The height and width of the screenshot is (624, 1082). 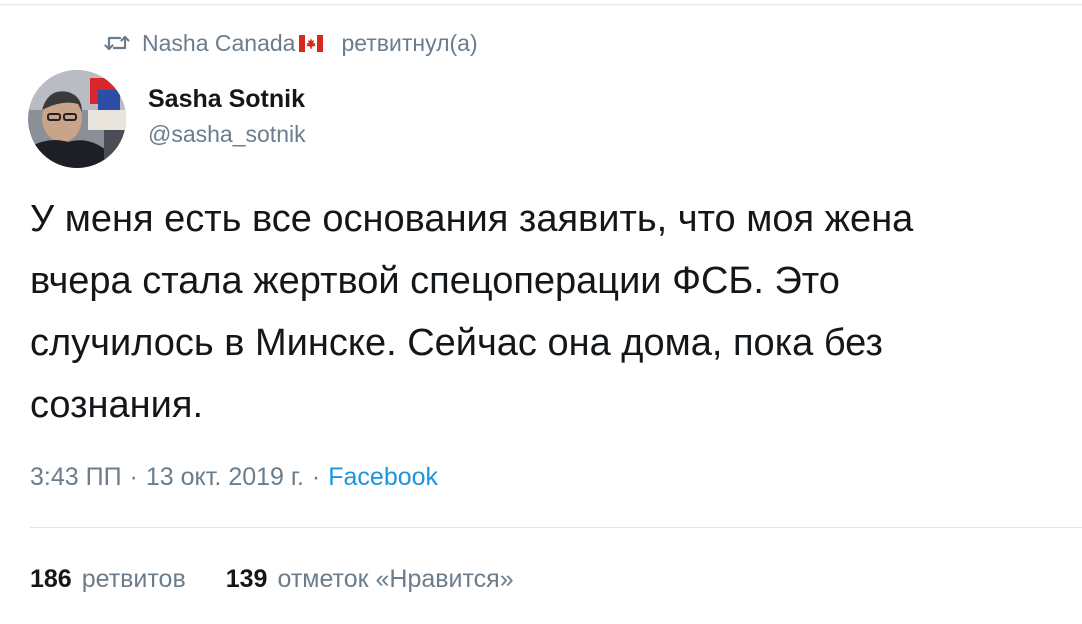 What do you see at coordinates (227, 117) in the screenshot?
I see `author-block: Sasha Sotnik @sasha_sotnik` at bounding box center [227, 117].